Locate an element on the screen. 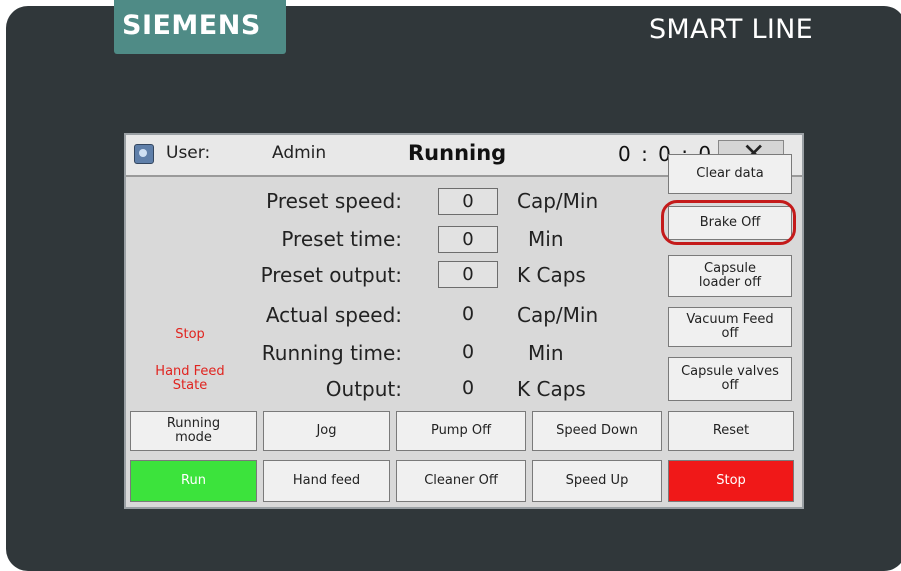 The width and height of the screenshot is (901, 571). running-mode-line1: Running is located at coordinates (193, 423).